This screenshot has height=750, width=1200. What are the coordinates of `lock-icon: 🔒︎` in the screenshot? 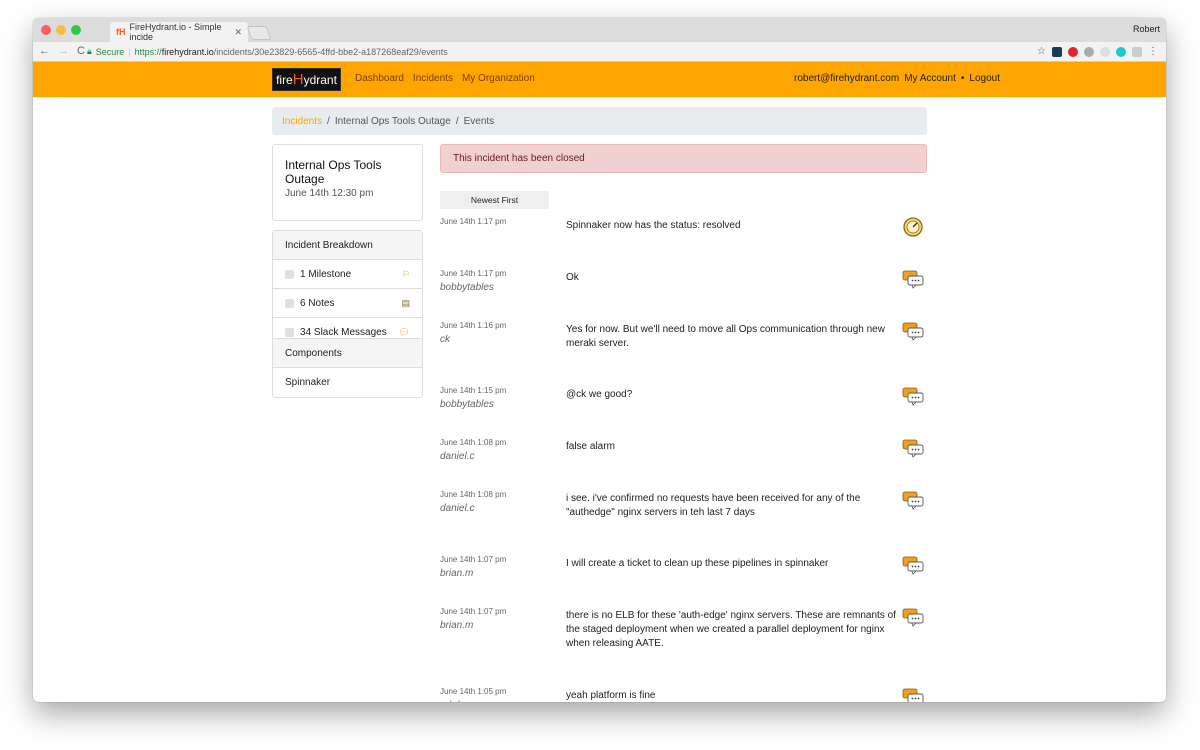 It's located at (89, 51).